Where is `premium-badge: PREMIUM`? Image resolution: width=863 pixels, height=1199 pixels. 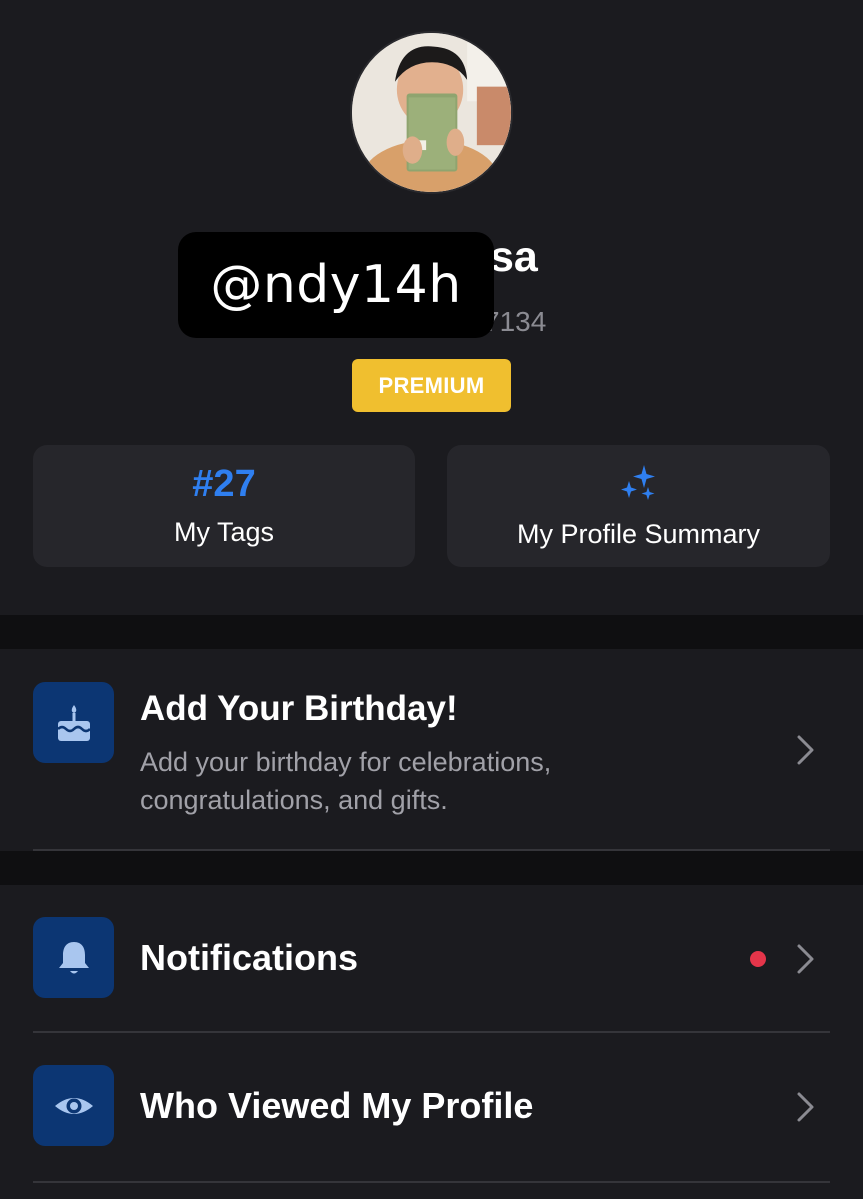
premium-badge: PREMIUM is located at coordinates (431, 385).